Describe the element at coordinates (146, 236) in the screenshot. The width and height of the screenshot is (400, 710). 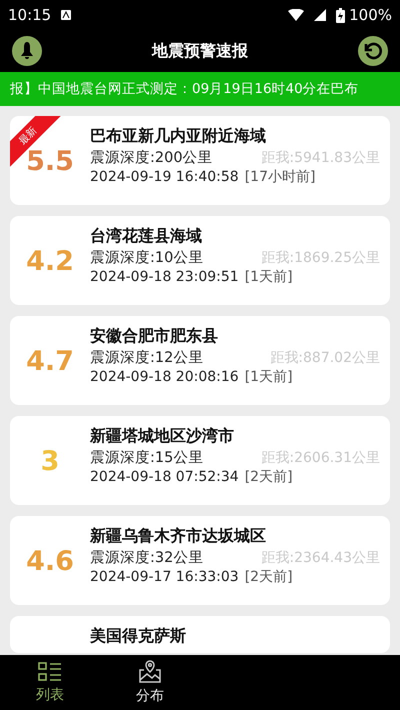
I see `location-name: 台湾花莲县海域` at that location.